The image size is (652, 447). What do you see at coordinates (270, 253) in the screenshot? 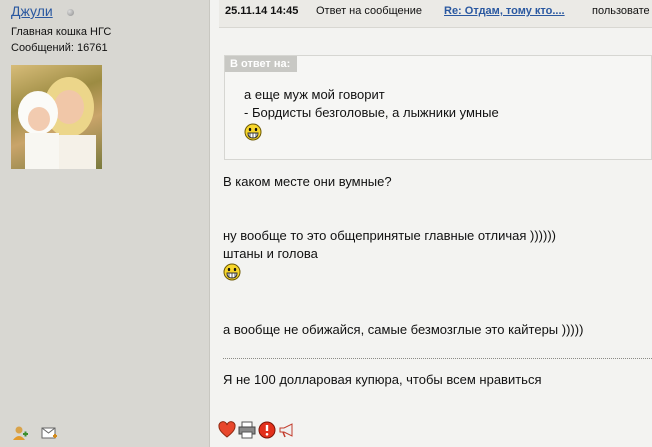
I see `message-line: штаны и голова` at bounding box center [270, 253].